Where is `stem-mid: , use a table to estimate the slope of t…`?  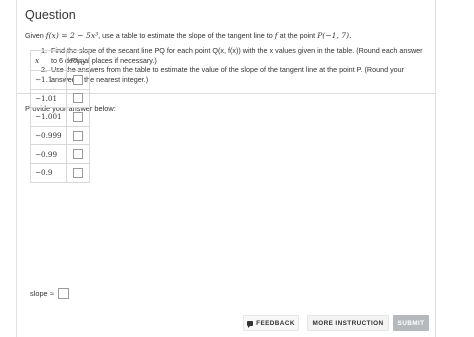
stem-mid: , use a table to estimate the slope of t… is located at coordinates (185, 35).